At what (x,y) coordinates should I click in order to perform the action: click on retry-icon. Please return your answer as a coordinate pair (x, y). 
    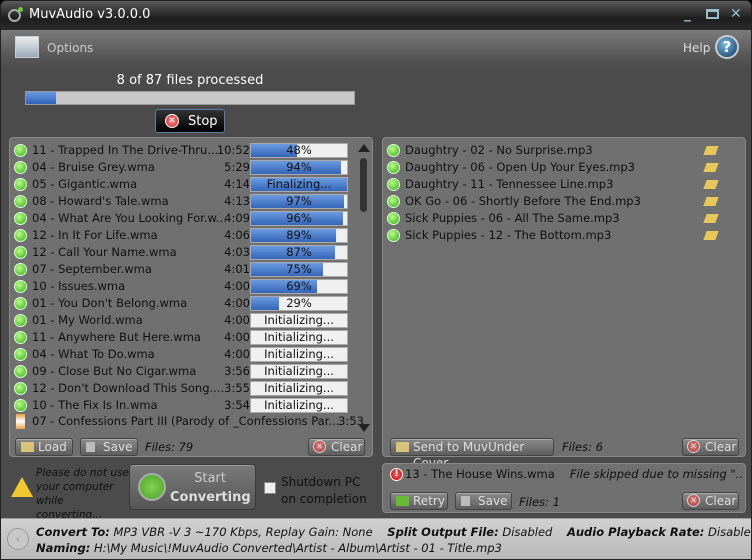
    Looking at the image, I should click on (402, 501).